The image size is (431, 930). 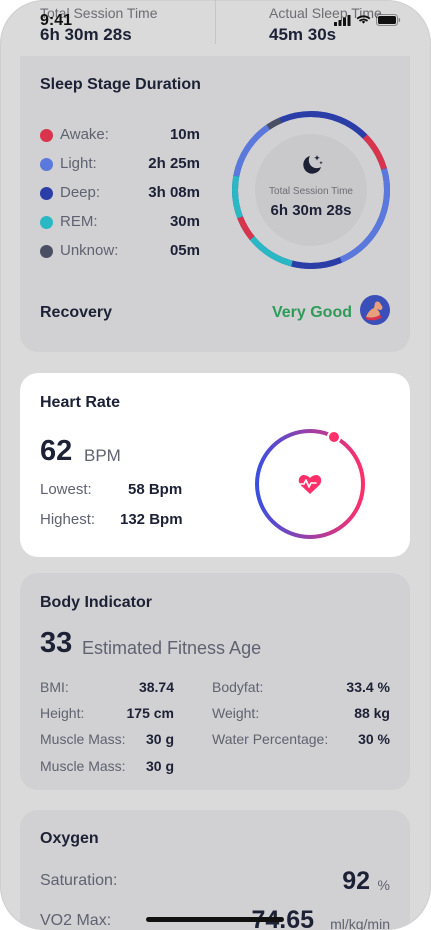 What do you see at coordinates (89, 250) in the screenshot?
I see `legend-label: Unknow:` at bounding box center [89, 250].